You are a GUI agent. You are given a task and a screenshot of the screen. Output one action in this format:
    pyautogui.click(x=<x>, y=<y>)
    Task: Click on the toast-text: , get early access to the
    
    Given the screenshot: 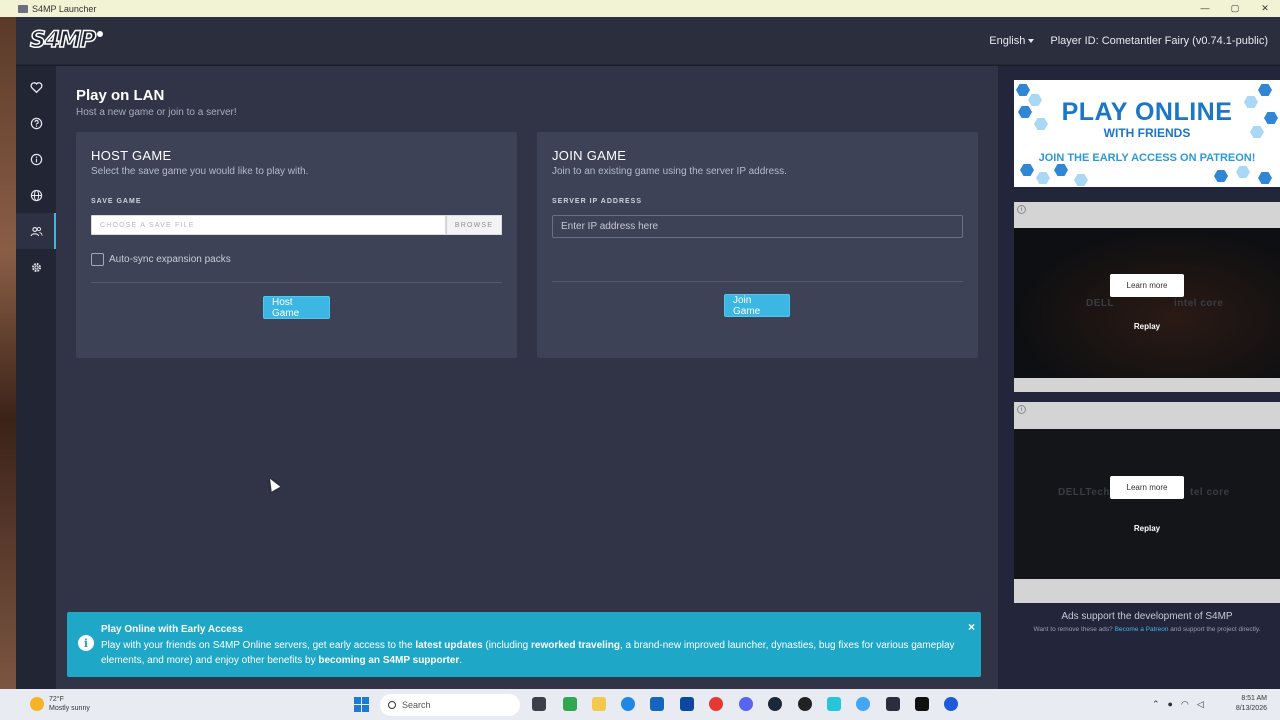 What is the action you would take?
    pyautogui.click(x=361, y=645)
    